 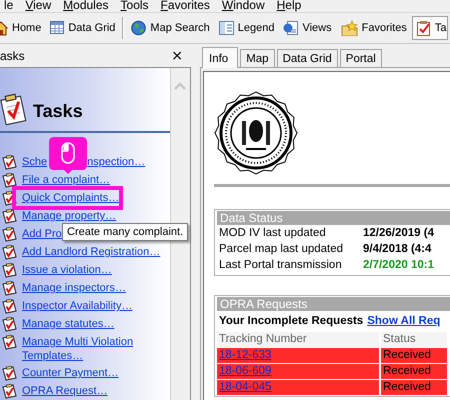 What do you see at coordinates (291, 321) in the screenshot?
I see `requests-heading: Your Incomplete Requests` at bounding box center [291, 321].